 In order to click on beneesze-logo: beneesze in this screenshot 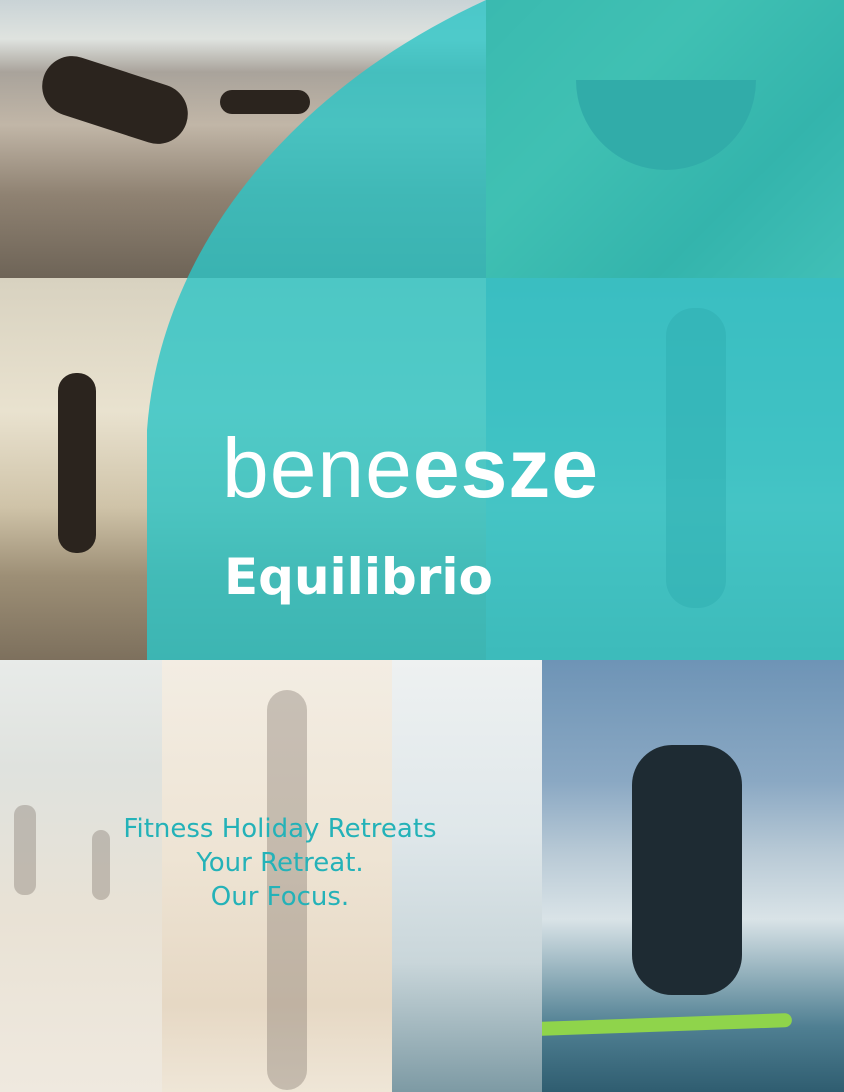, I will do `click(410, 470)`.